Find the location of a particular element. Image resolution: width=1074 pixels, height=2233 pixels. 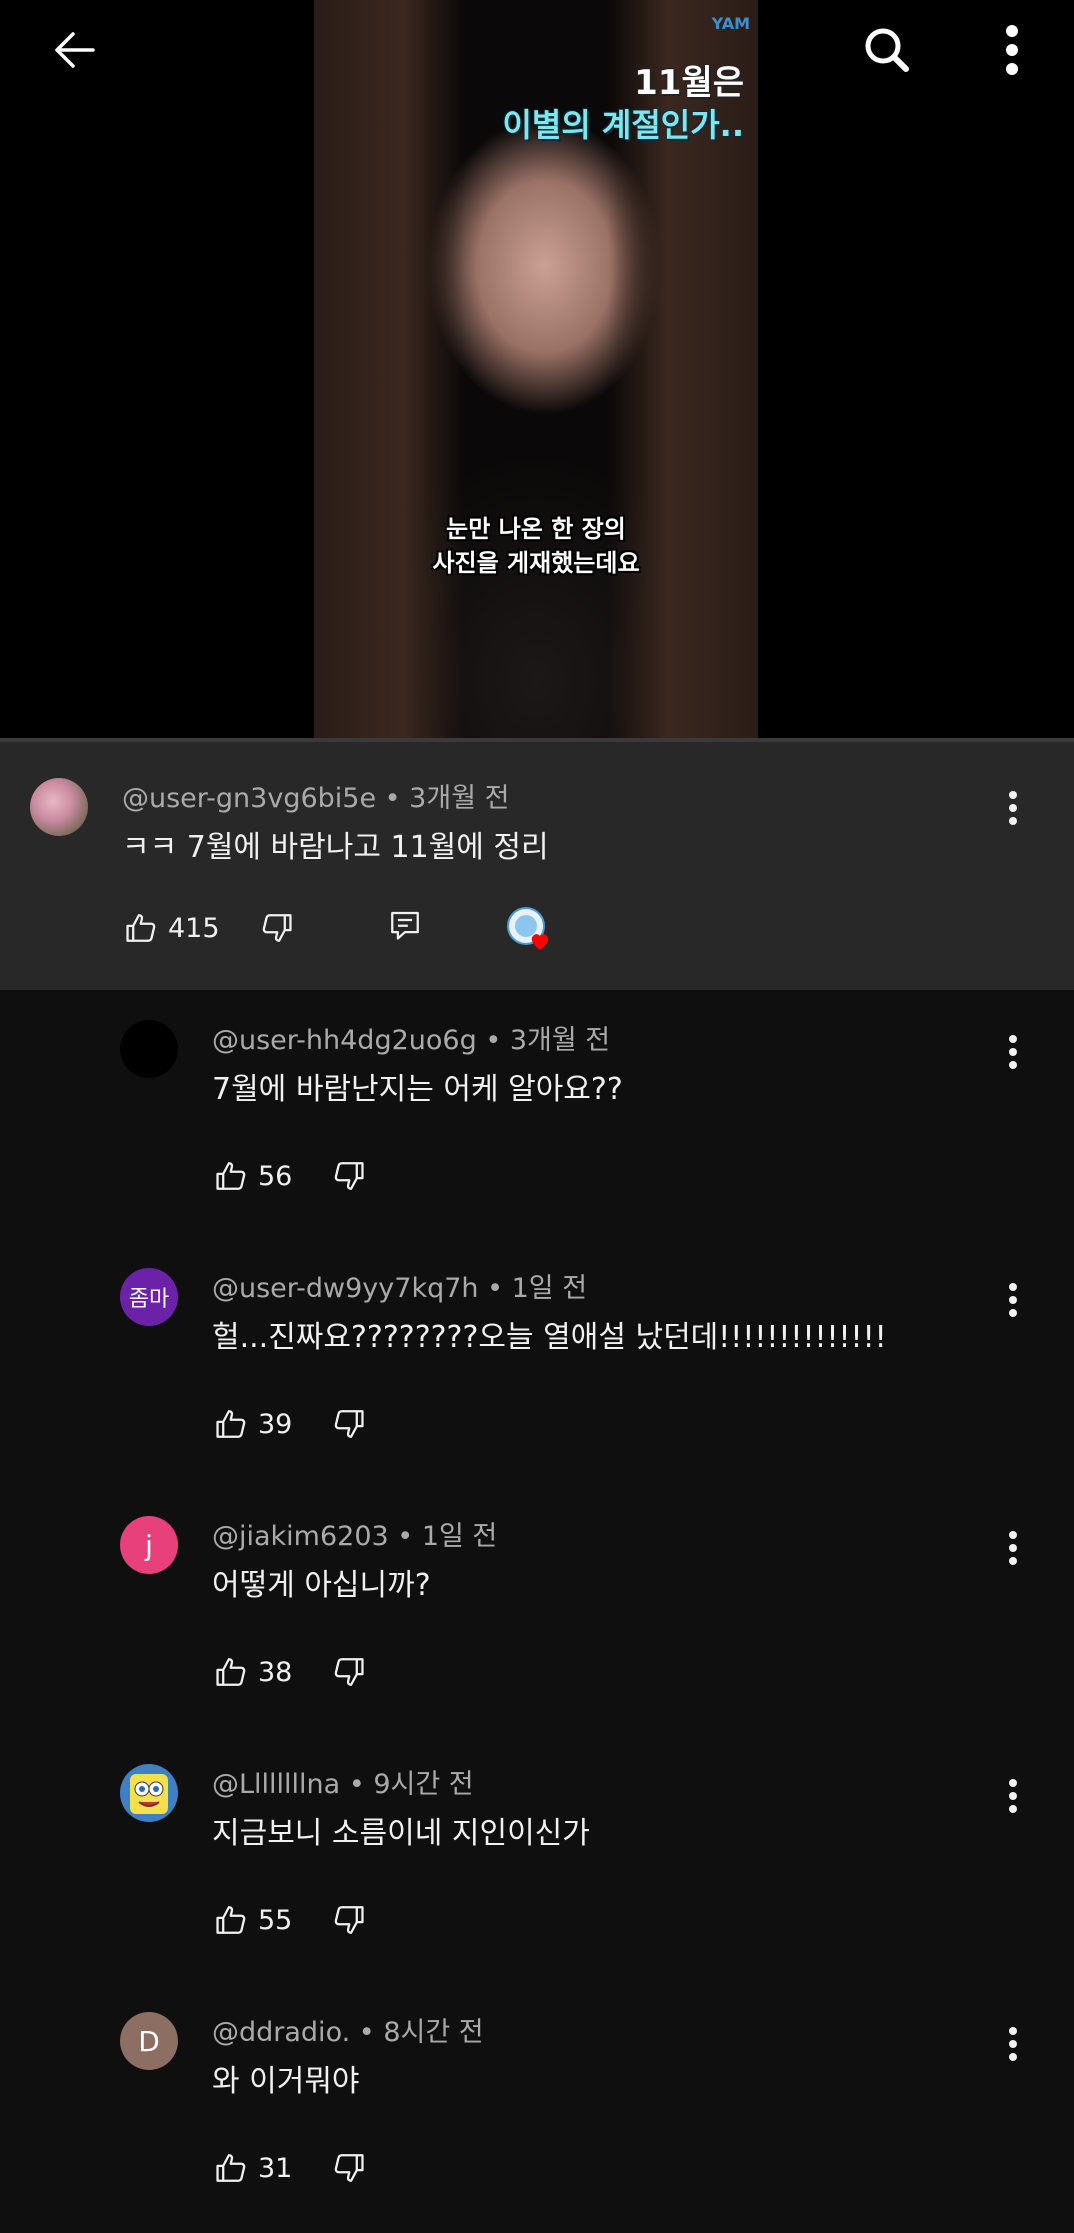

comment-text: 와 이거뭐야 is located at coordinates (286, 2081).